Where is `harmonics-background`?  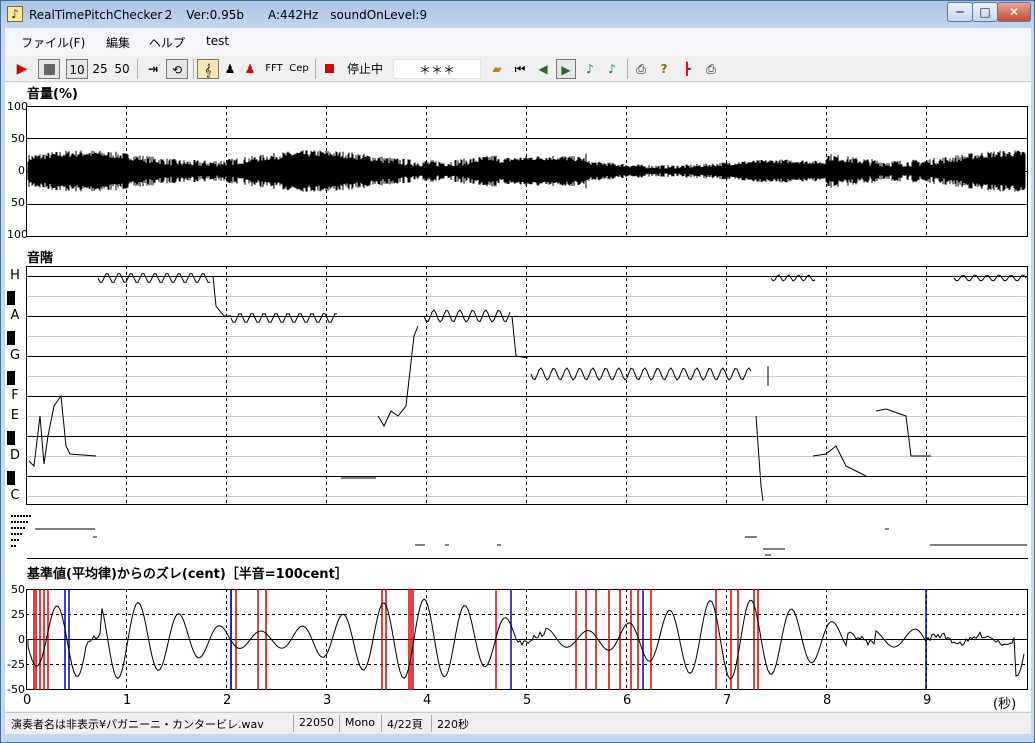 harmonics-background is located at coordinates (516, 533).